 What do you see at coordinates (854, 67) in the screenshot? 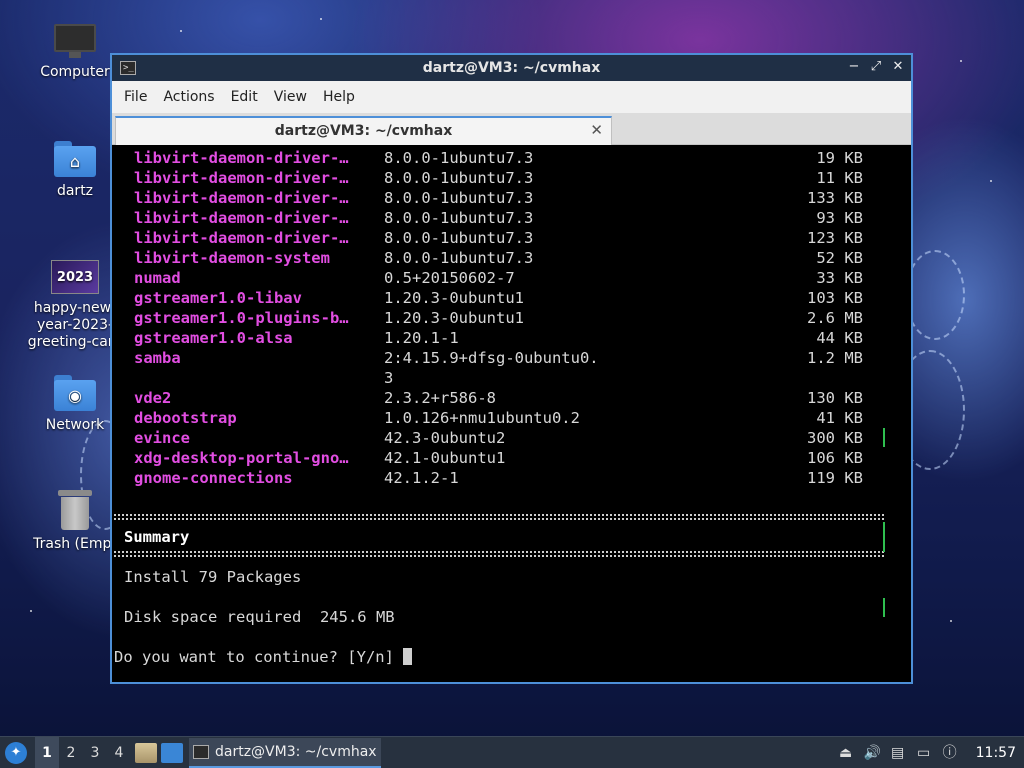
I see `minimize-button: −` at bounding box center [854, 67].